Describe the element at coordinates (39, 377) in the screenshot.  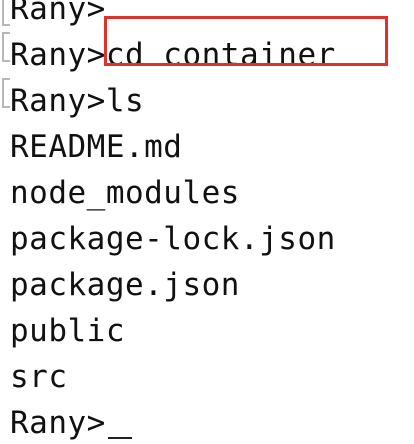
I see `output-line: src` at that location.